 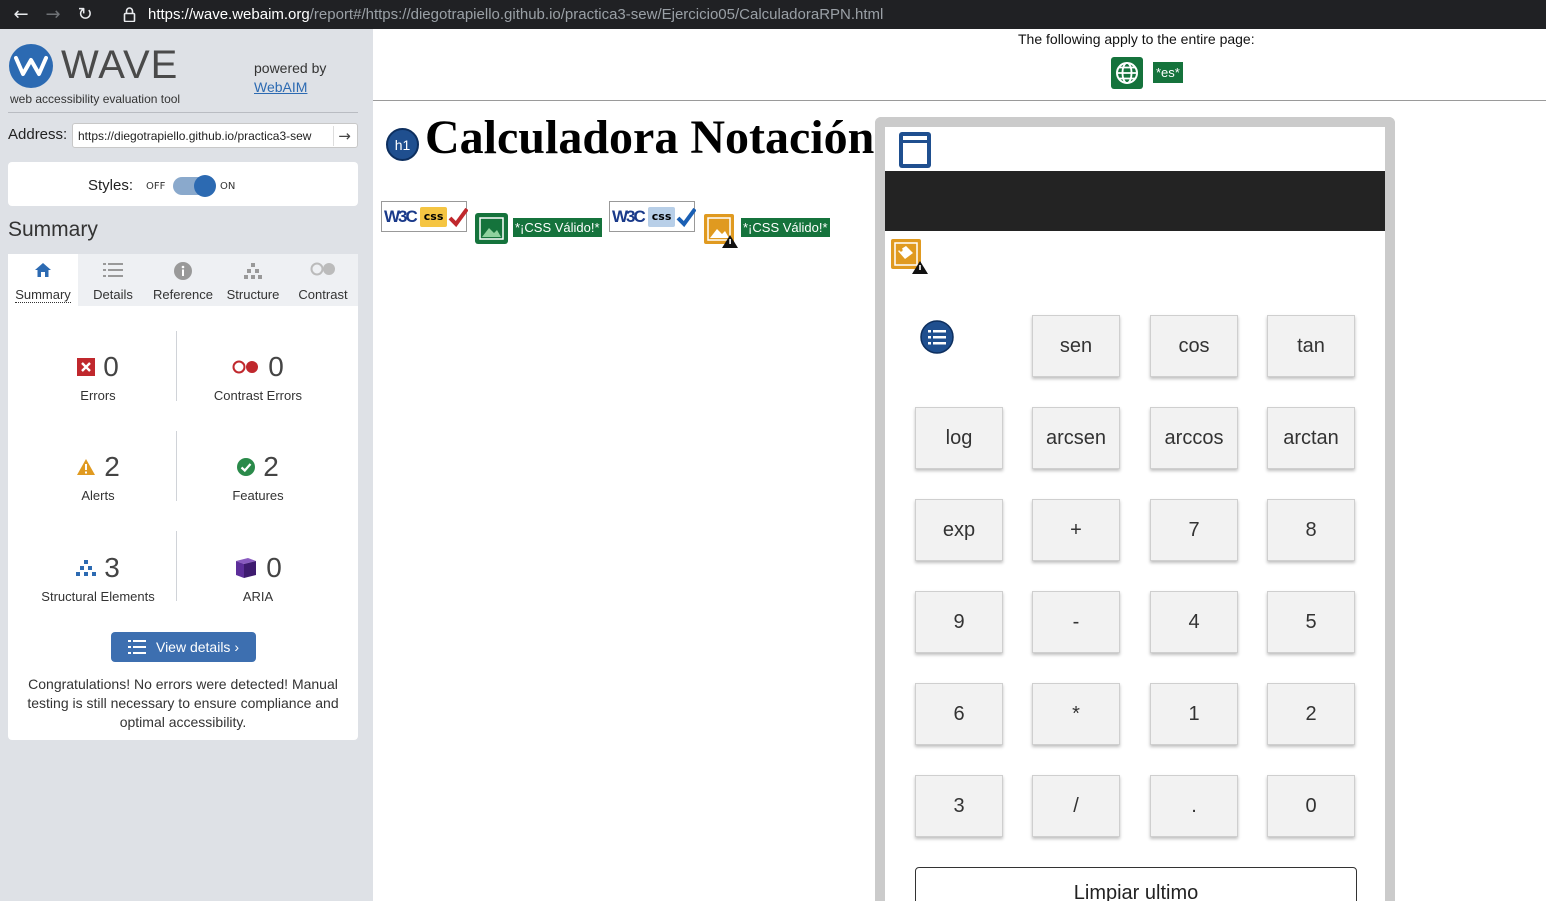 I want to click on styles-toggle, so click(x=194, y=186).